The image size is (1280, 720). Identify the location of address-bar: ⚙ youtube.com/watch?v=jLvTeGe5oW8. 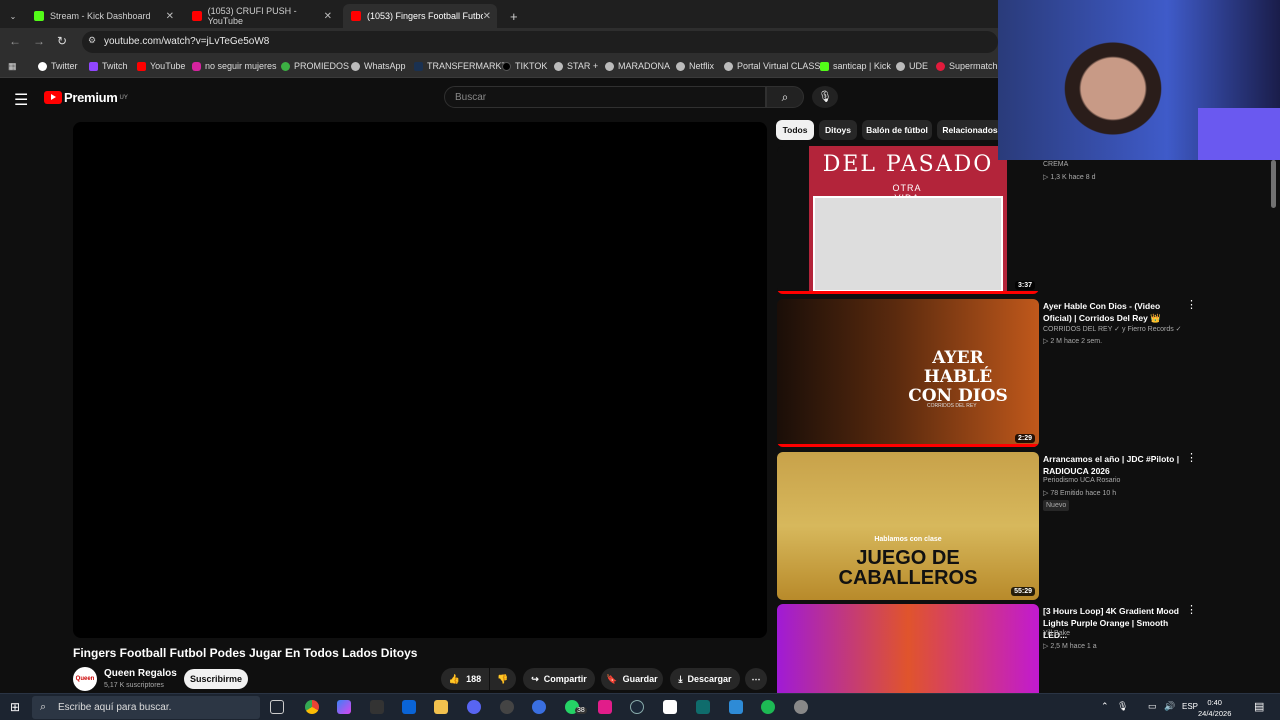
(540, 42).